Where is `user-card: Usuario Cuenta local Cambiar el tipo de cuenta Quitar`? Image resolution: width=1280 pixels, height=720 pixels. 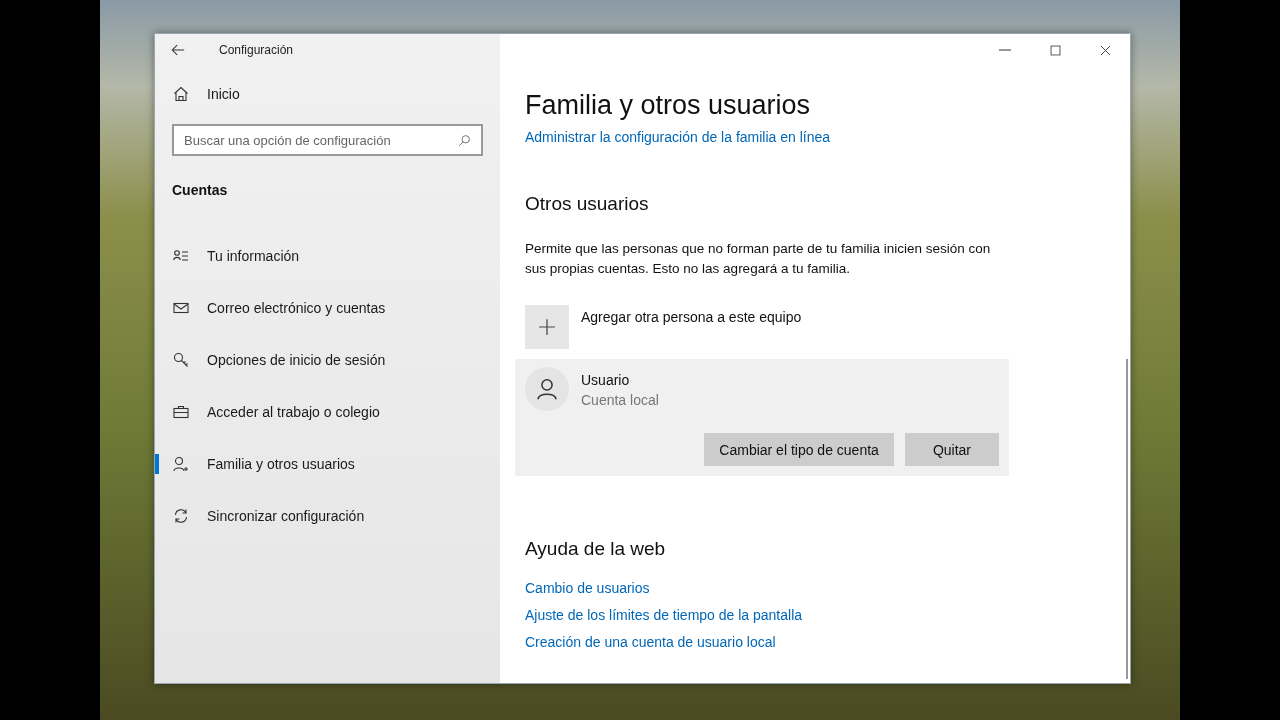
user-card: Usuario Cuenta local Cambiar el tipo de cuenta Quitar is located at coordinates (762, 417).